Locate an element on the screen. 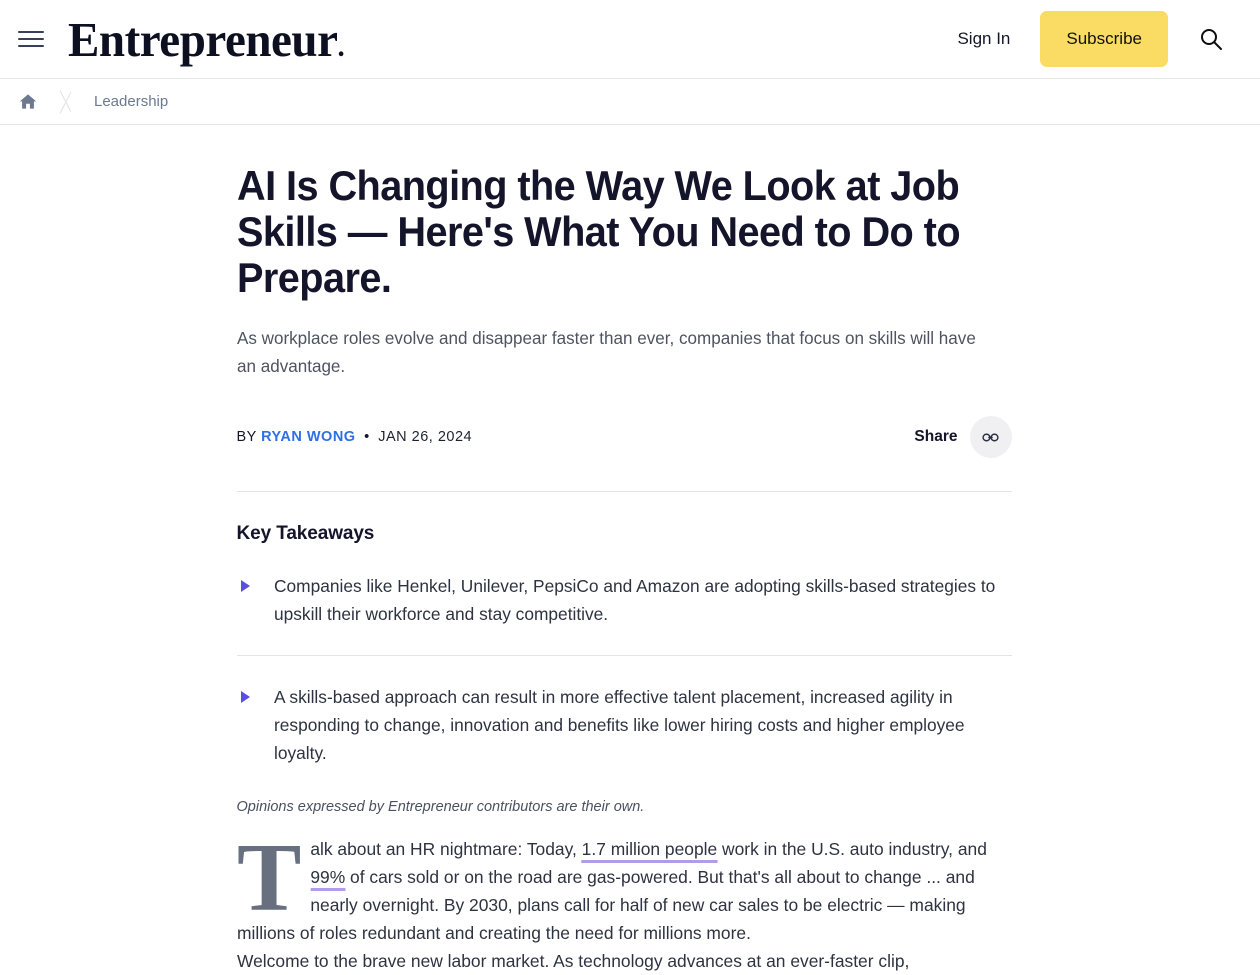 This screenshot has width=1260, height=975. sign-in-link: Sign In is located at coordinates (983, 39).